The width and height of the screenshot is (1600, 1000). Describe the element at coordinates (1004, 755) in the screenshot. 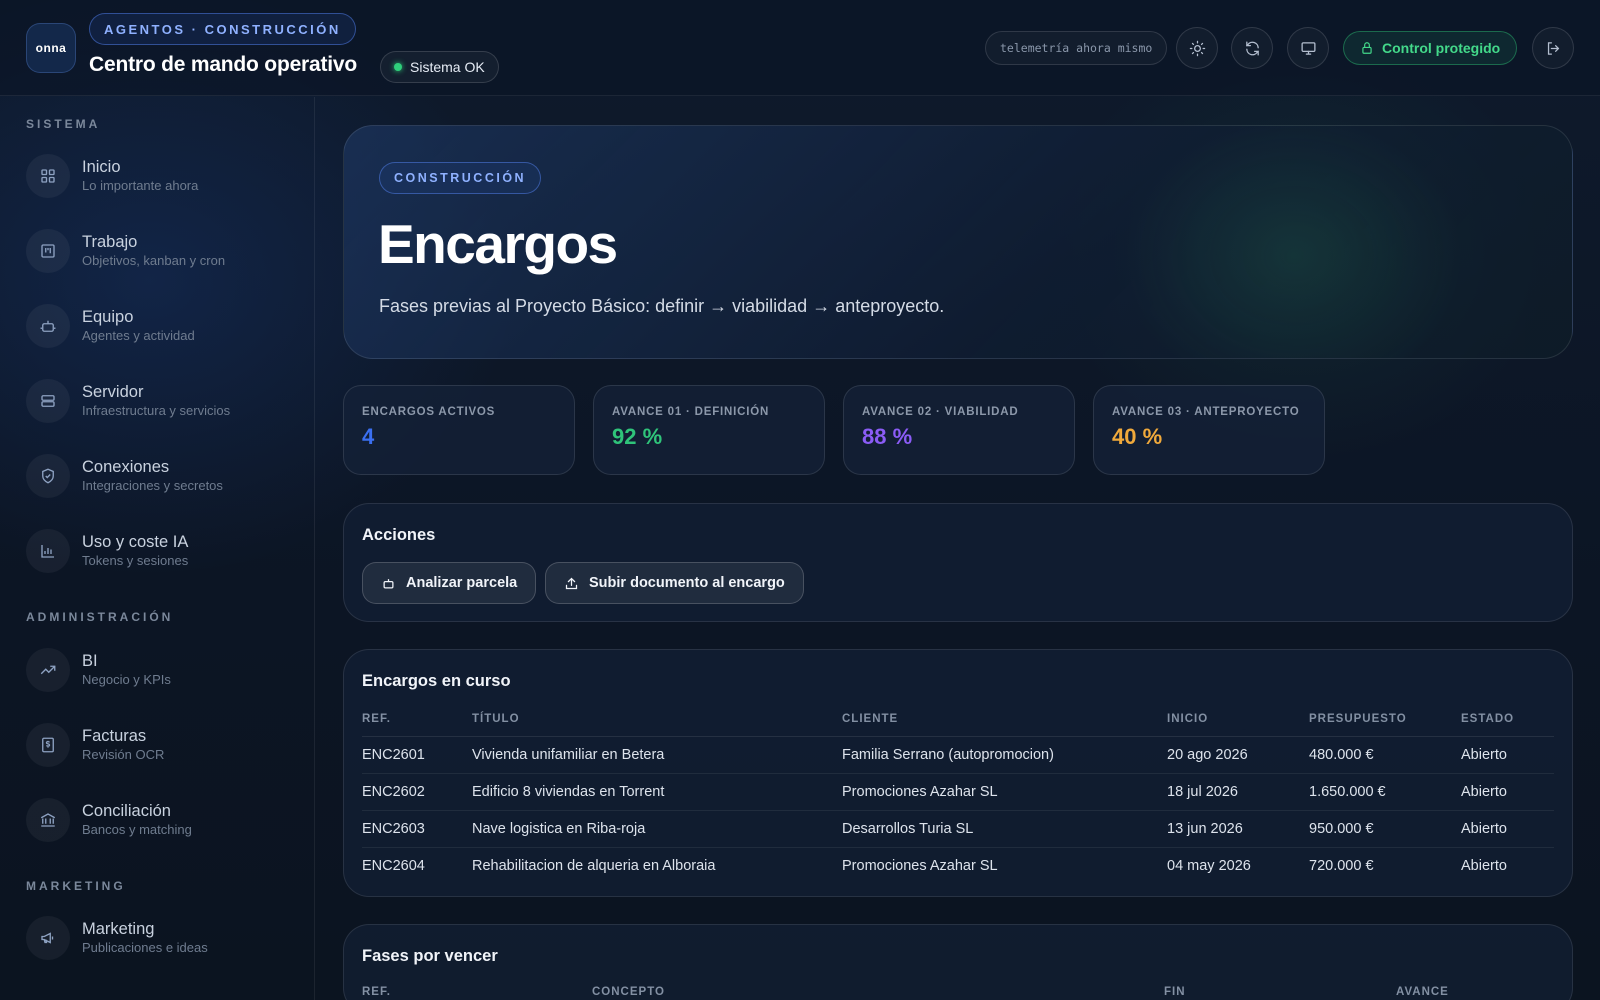

I see `cell-client: Familia Serrano (autopromocion)` at that location.